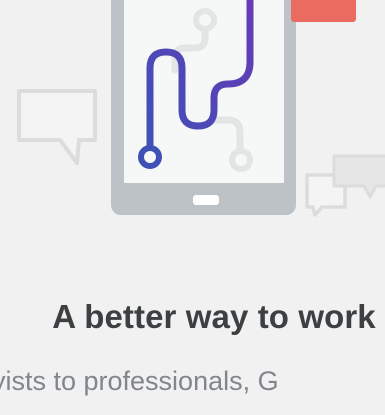 The width and height of the screenshot is (385, 415). I want to click on notification-card-icon, so click(323, 11).